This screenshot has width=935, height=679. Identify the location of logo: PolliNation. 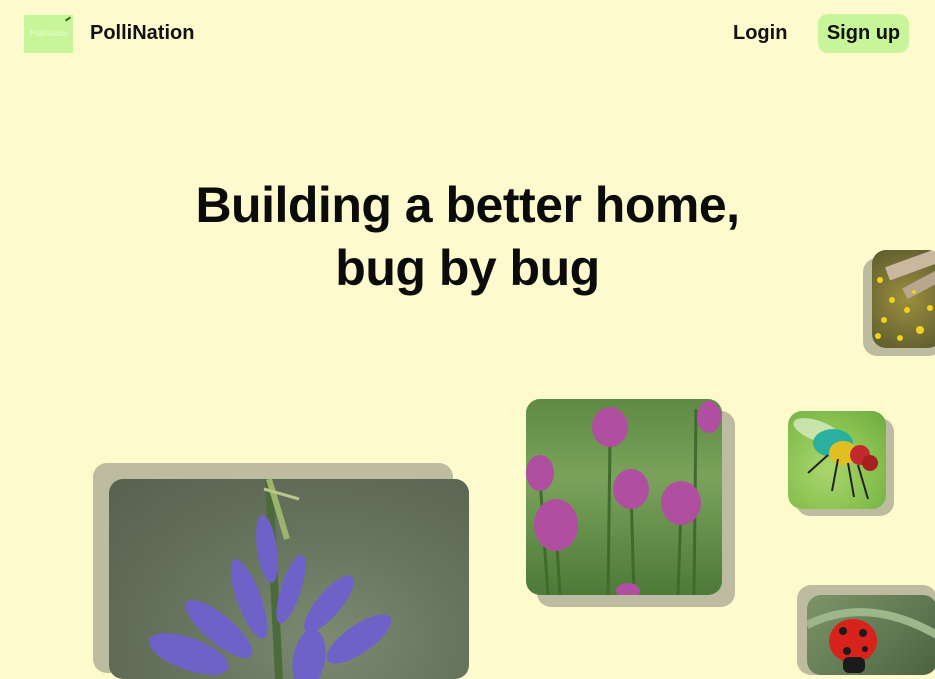
(48, 34).